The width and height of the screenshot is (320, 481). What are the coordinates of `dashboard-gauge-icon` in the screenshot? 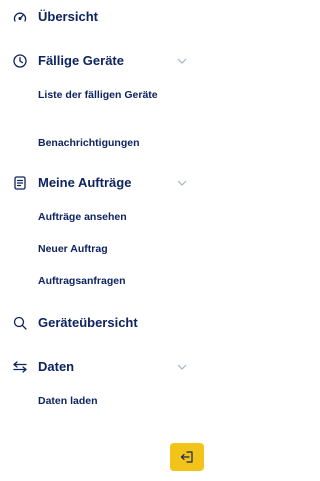 It's located at (20, 17).